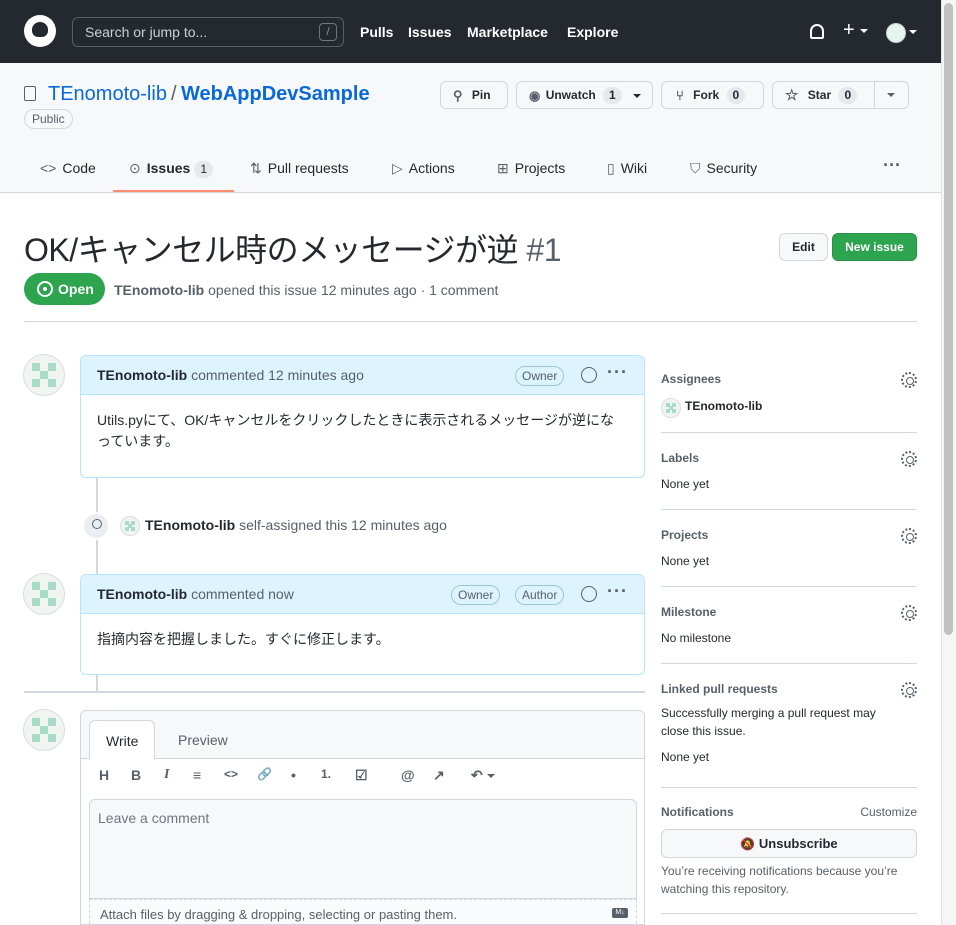  I want to click on create-new-button: +, so click(856, 30).